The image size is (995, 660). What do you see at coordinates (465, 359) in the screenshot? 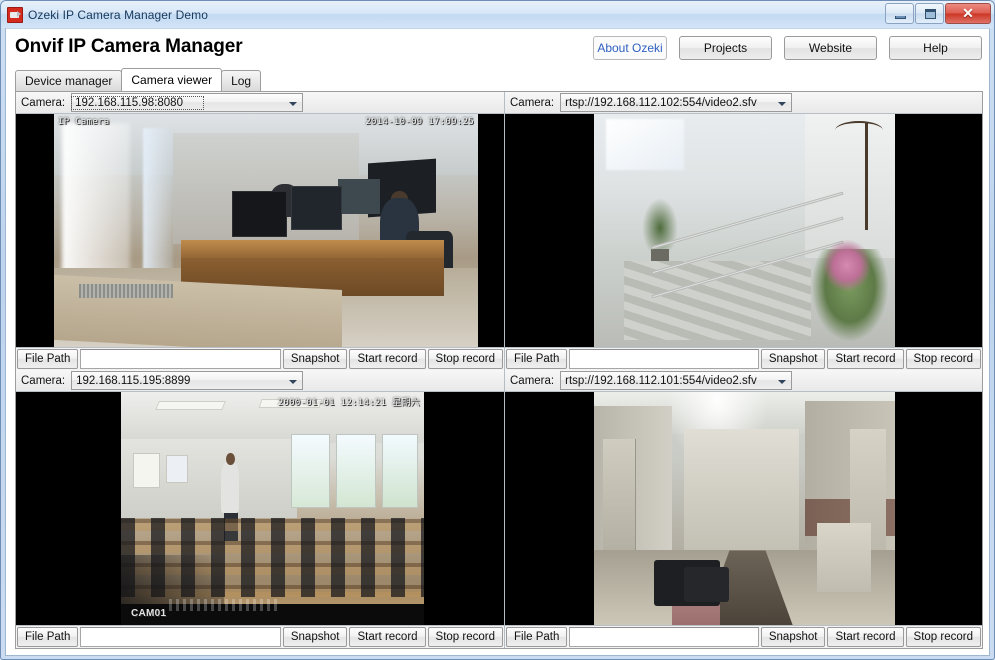
I see `stop-record-button-1: Stop record` at bounding box center [465, 359].